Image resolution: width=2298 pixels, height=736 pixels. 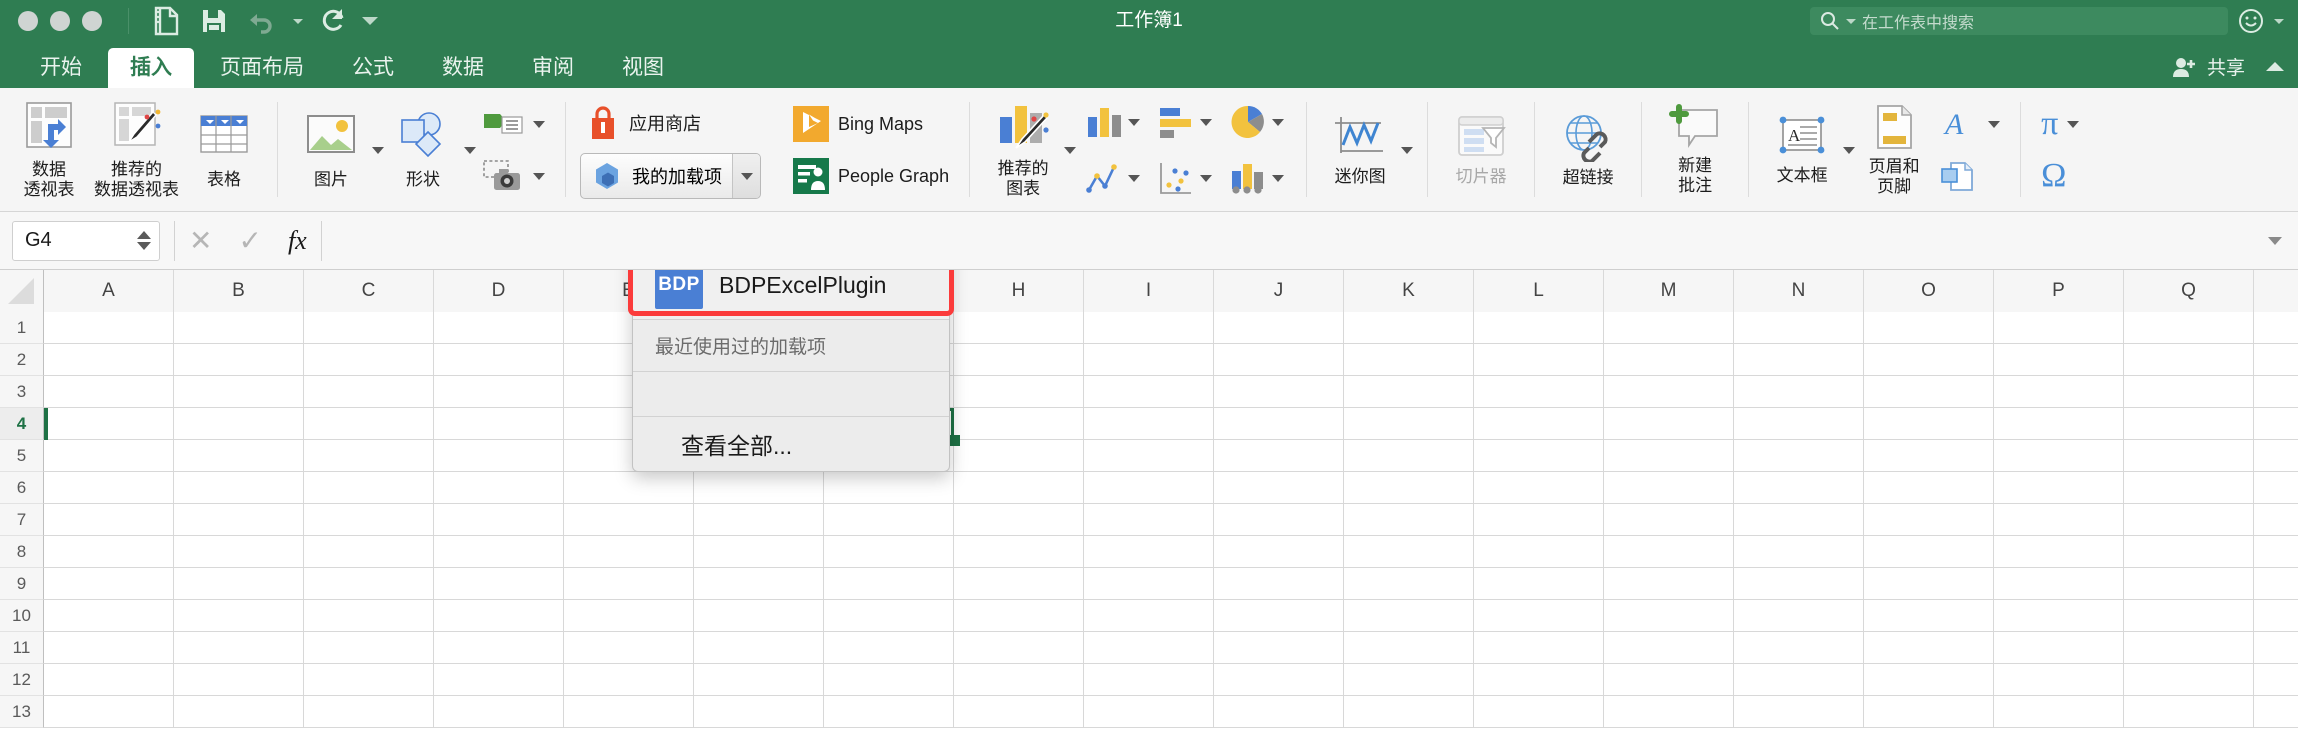 What do you see at coordinates (1539, 424) in the screenshot?
I see `cell-L4` at bounding box center [1539, 424].